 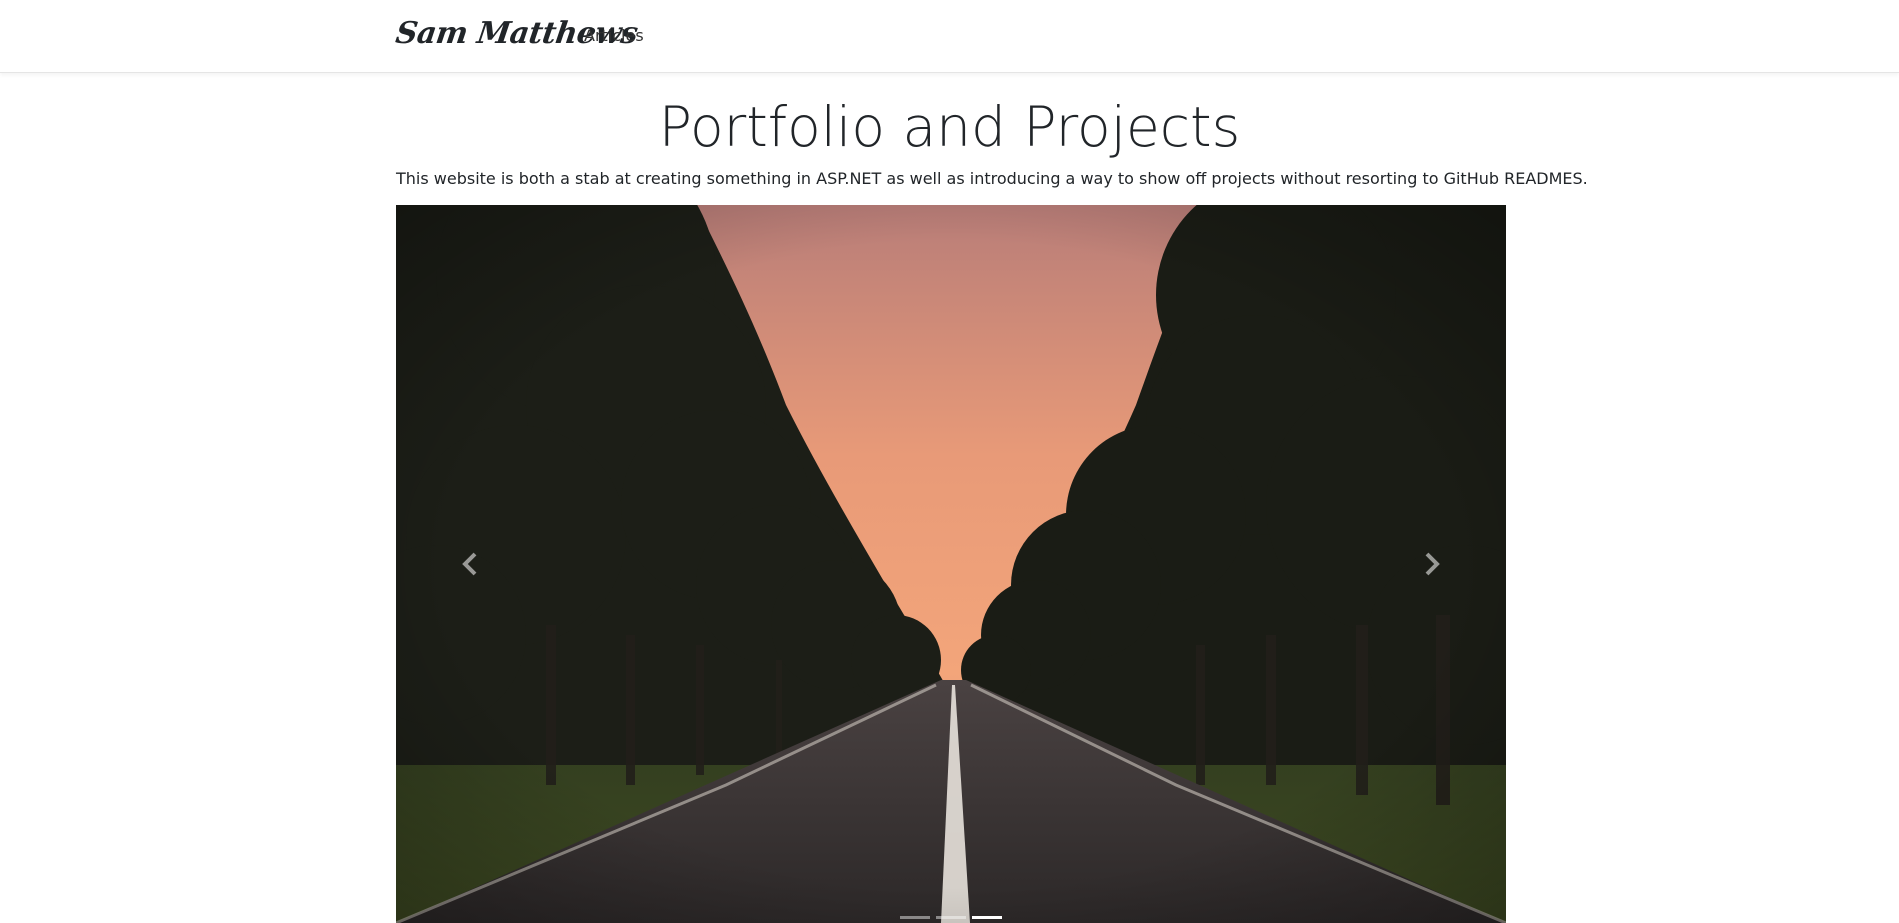 What do you see at coordinates (614, 35) in the screenshot?
I see `nav-link-articles: Articles` at bounding box center [614, 35].